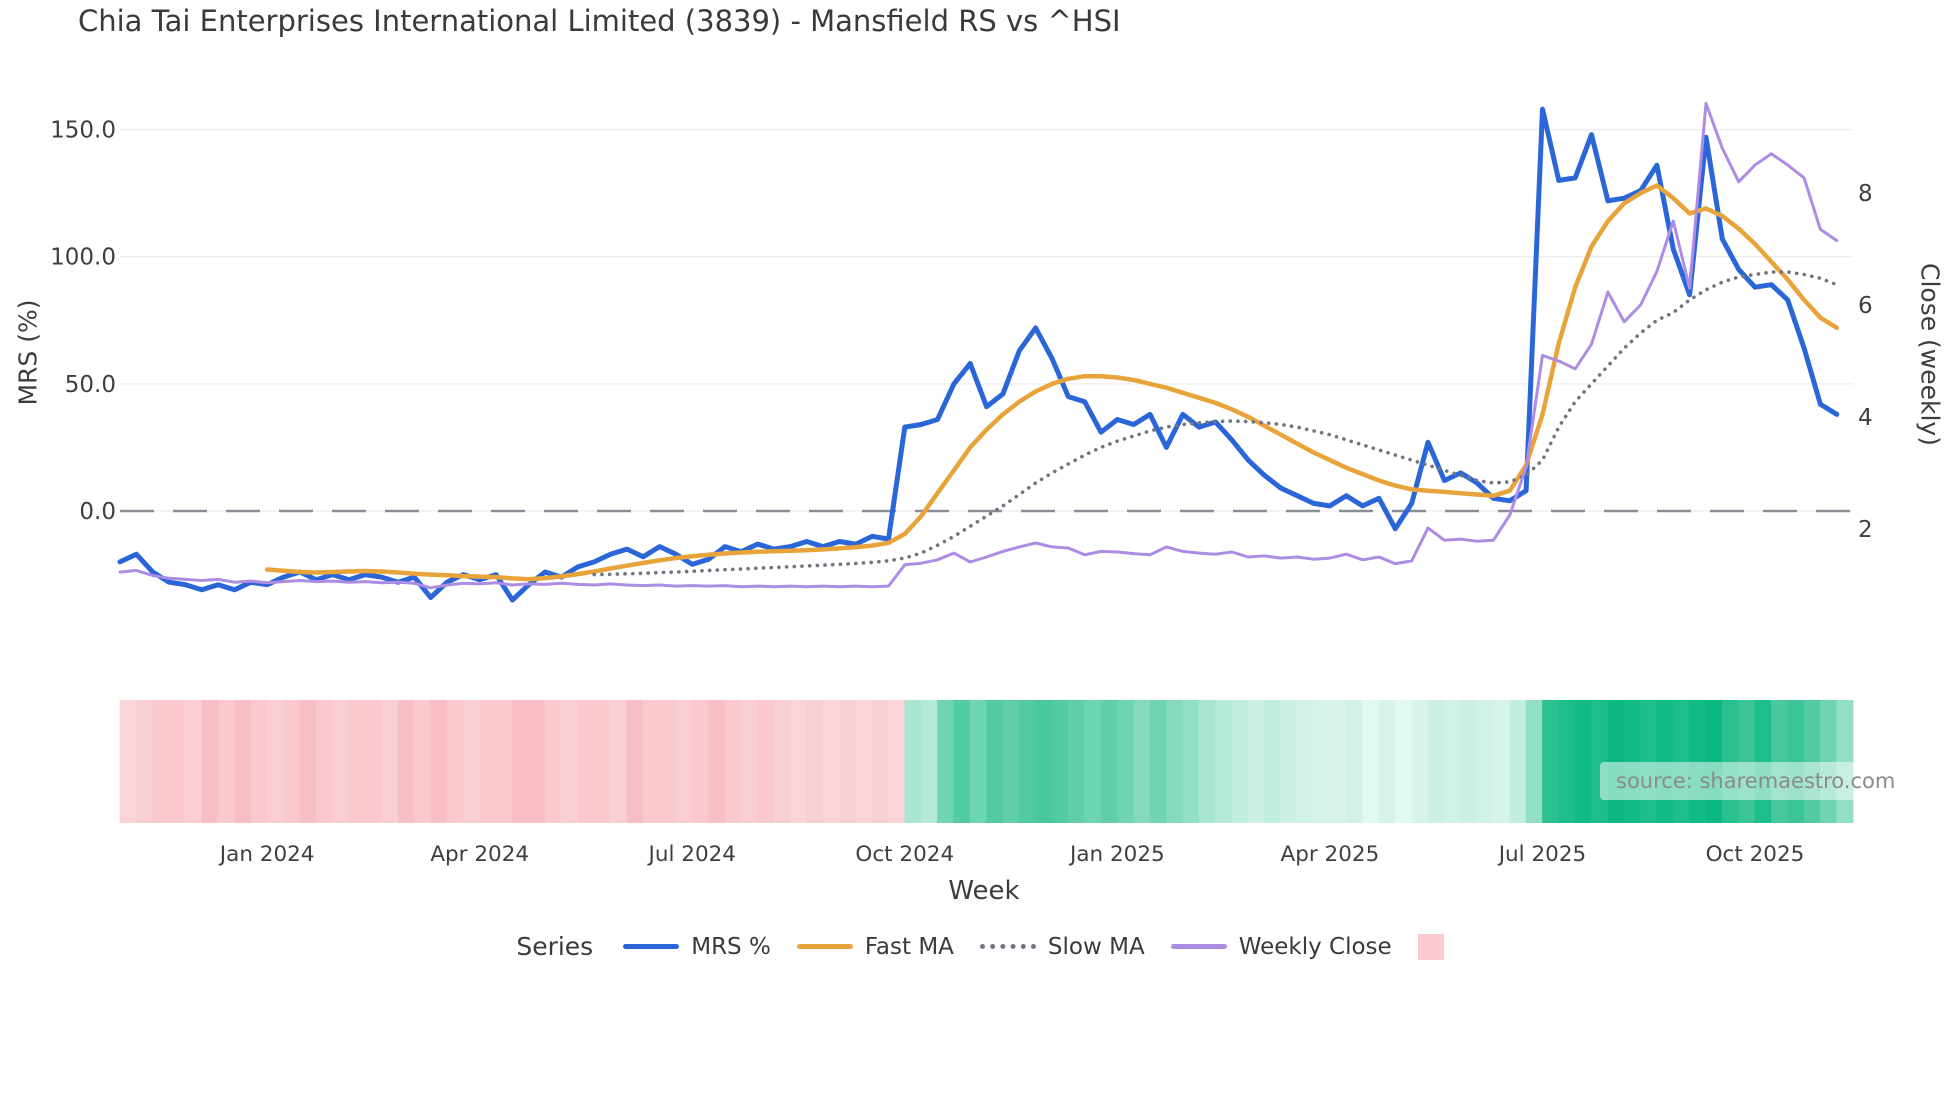 This screenshot has height=1102, width=1960. I want to click on legend-item-weekly-close: Weekly Close, so click(1281, 946).